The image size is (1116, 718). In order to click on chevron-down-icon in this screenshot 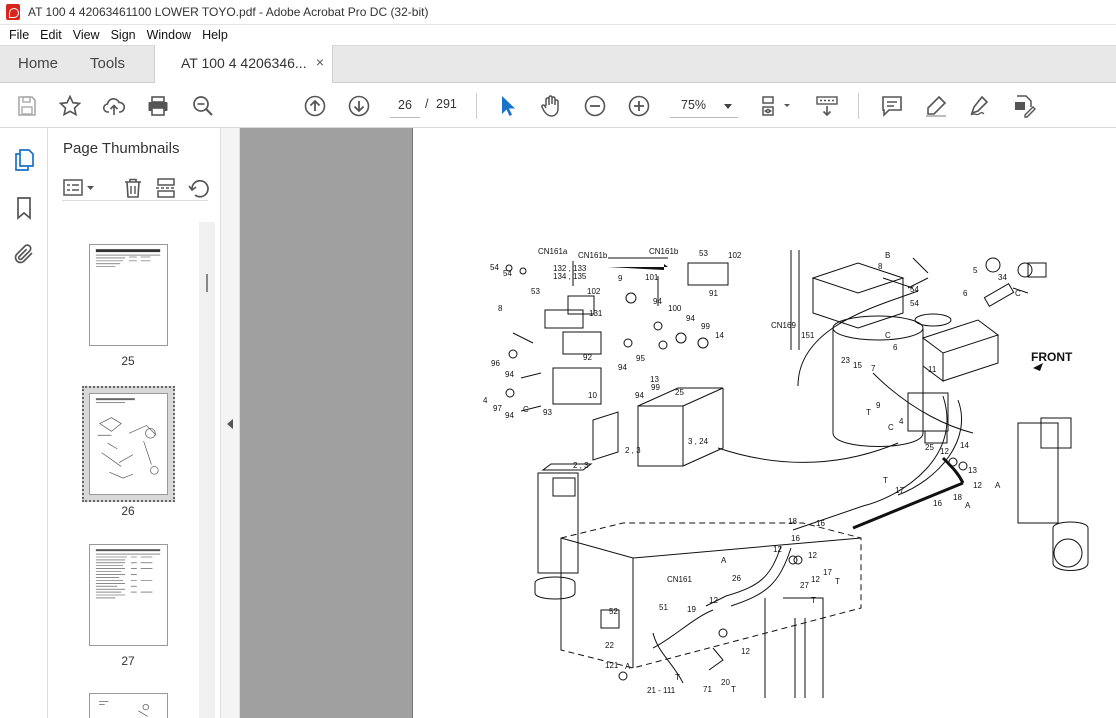, I will do `click(728, 106)`.